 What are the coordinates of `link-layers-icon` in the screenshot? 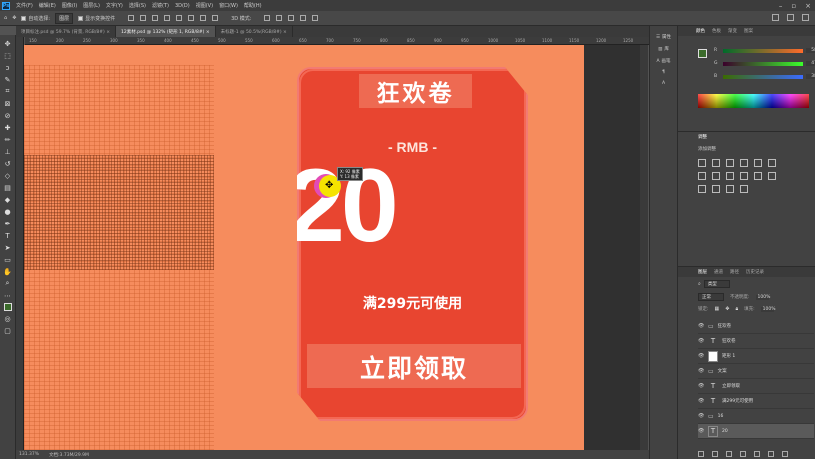 It's located at (701, 454).